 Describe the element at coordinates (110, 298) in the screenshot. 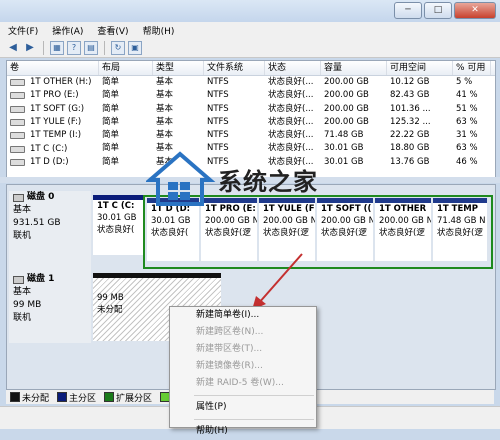

I see `unallocated-size: 99 MB` at that location.